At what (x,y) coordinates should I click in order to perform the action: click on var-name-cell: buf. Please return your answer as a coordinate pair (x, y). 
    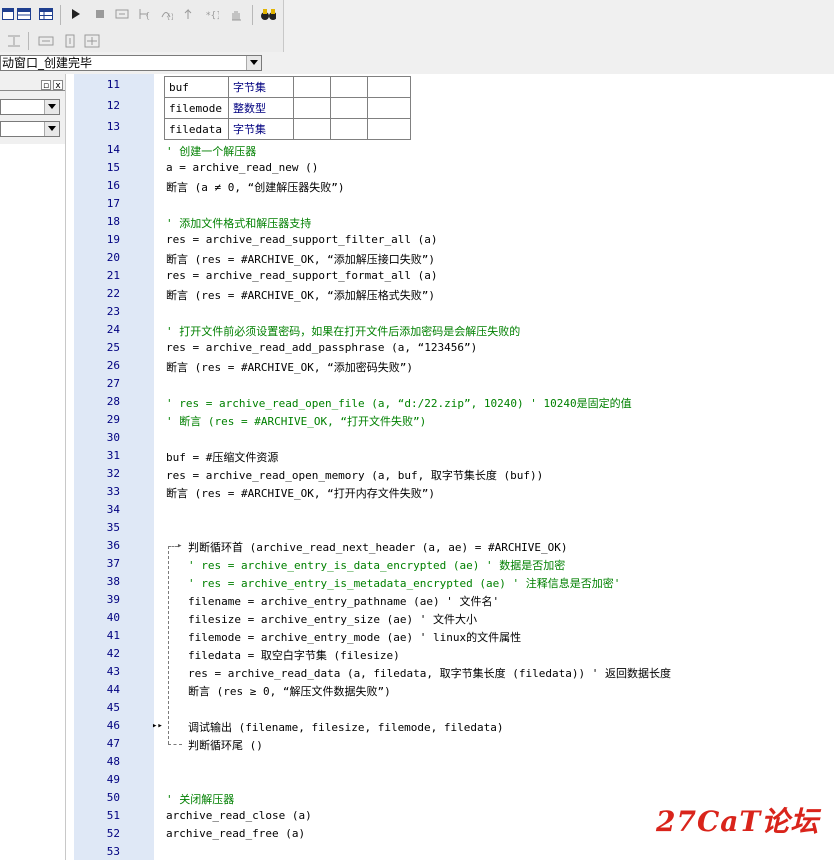
    Looking at the image, I should click on (196, 87).